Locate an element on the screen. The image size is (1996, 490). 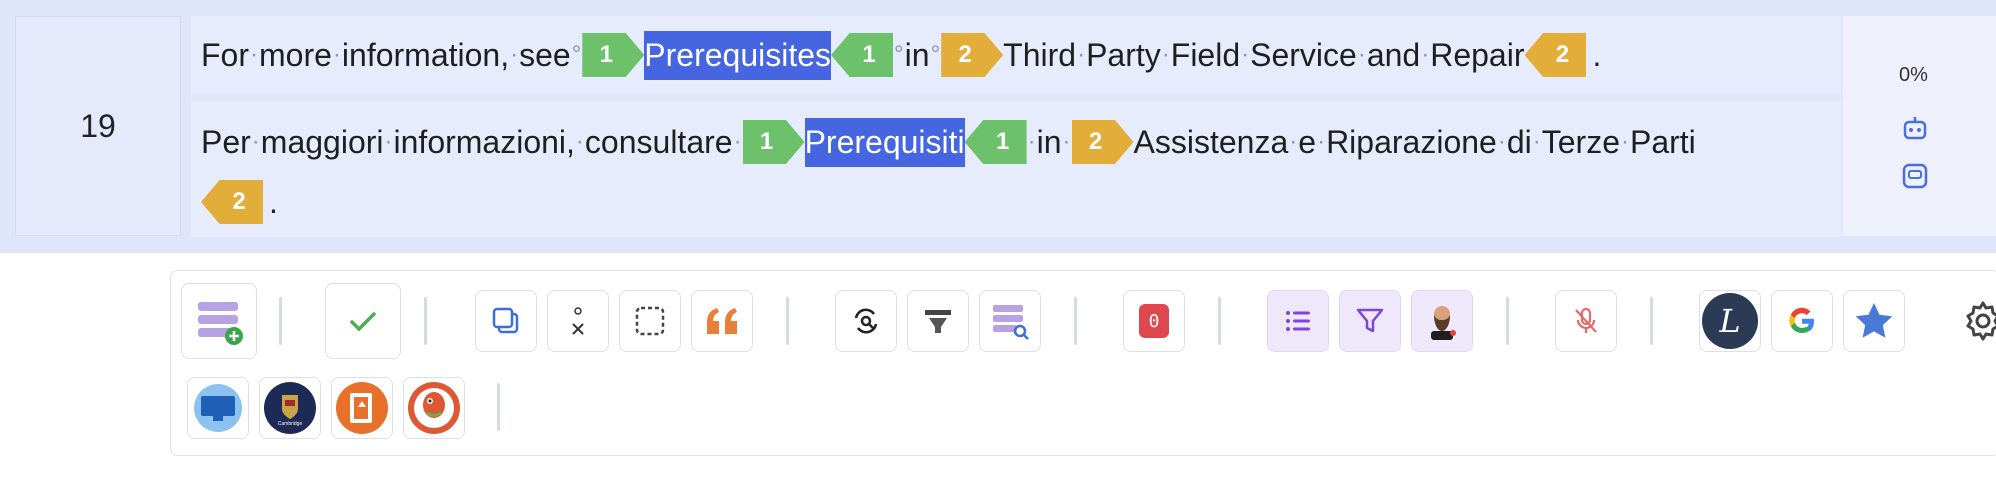
settings-gear-icon is located at coordinates (1978, 321).